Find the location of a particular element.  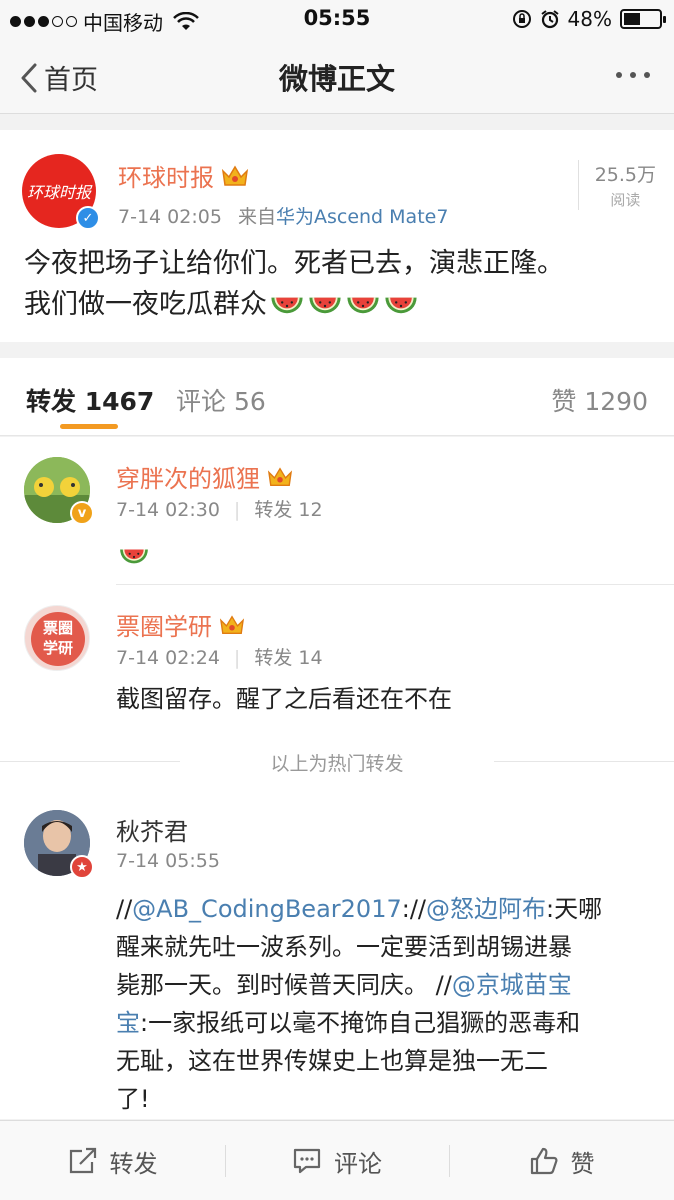

user-name: 穿胖次的狐狸 is located at coordinates (205, 476).